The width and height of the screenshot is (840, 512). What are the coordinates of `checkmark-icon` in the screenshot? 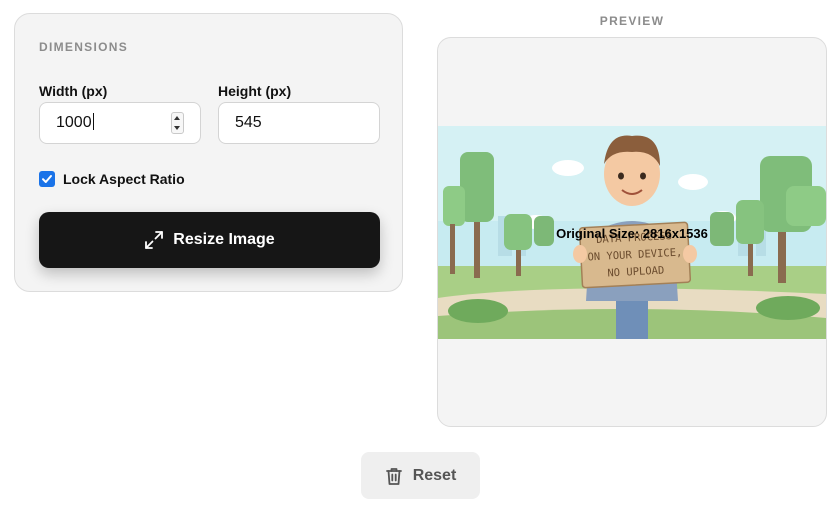 It's located at (47, 179).